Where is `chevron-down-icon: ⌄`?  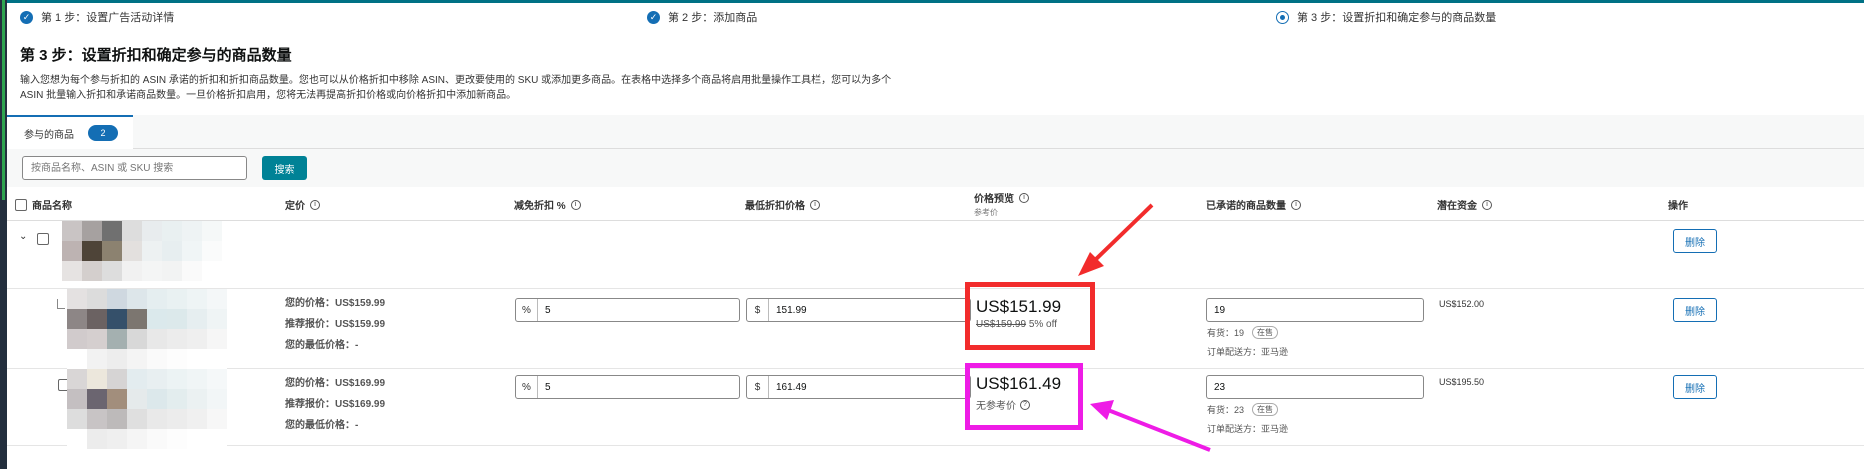
chevron-down-icon: ⌄ is located at coordinates (23, 236).